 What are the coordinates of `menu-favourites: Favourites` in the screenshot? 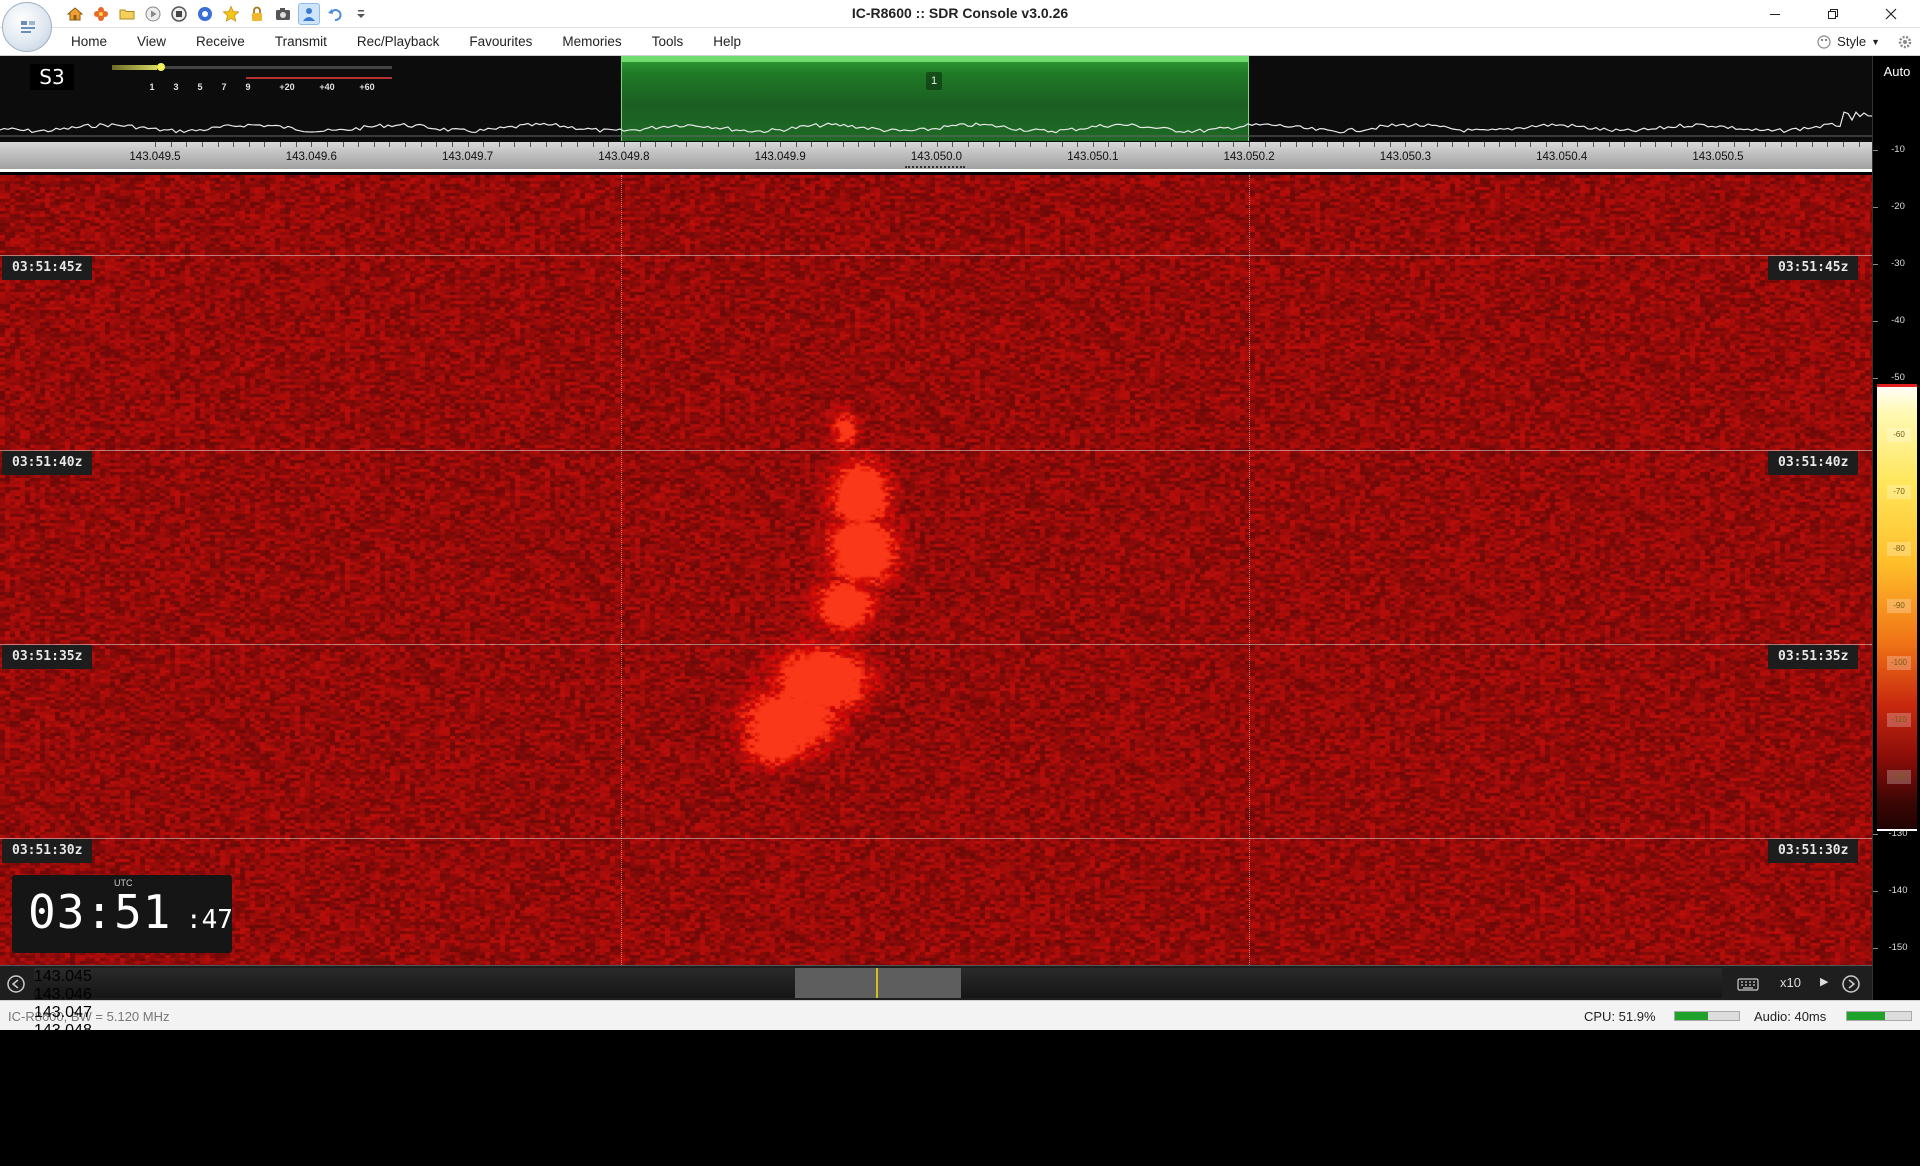 It's located at (500, 42).